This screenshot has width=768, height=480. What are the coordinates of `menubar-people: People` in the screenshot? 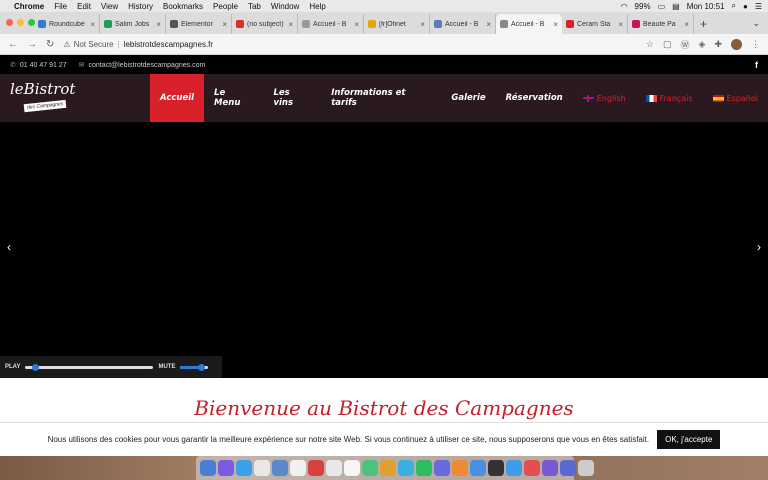 It's located at (225, 6).